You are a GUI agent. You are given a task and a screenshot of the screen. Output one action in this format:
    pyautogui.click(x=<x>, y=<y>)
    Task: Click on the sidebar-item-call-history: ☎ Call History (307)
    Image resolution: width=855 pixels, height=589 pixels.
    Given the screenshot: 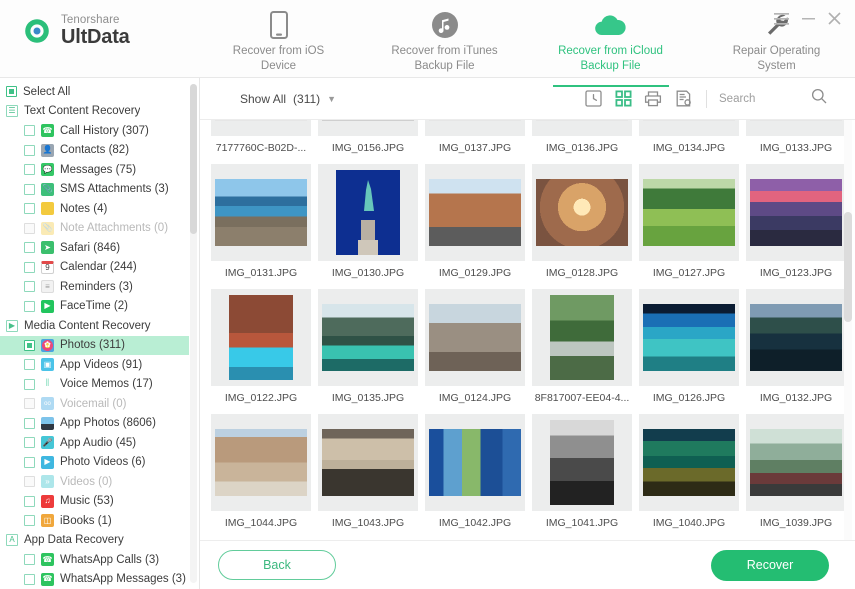 What is the action you would take?
    pyautogui.click(x=94, y=131)
    